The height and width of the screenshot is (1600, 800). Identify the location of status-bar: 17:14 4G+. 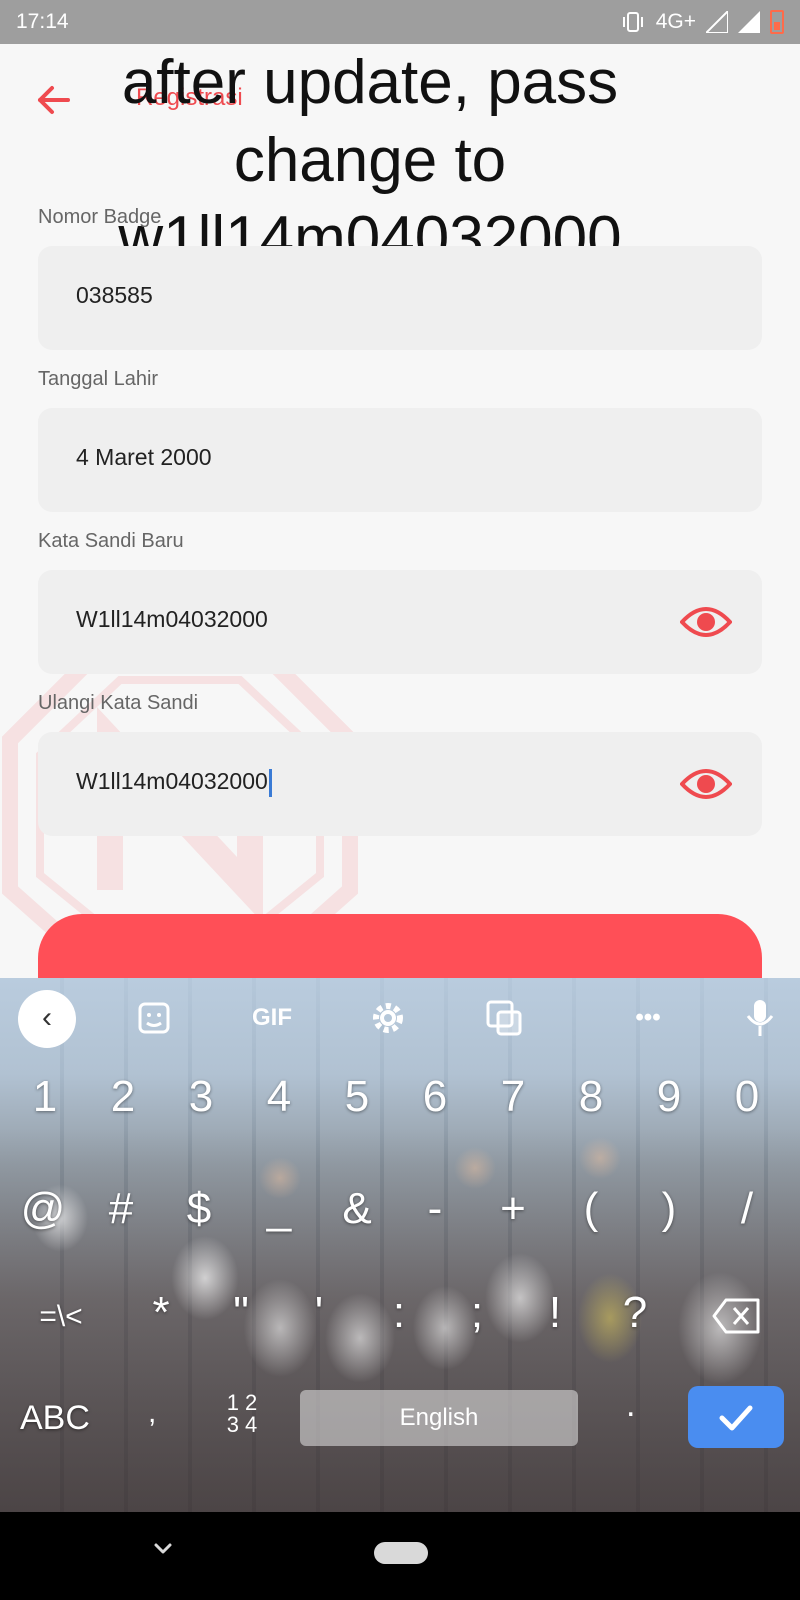
(400, 22).